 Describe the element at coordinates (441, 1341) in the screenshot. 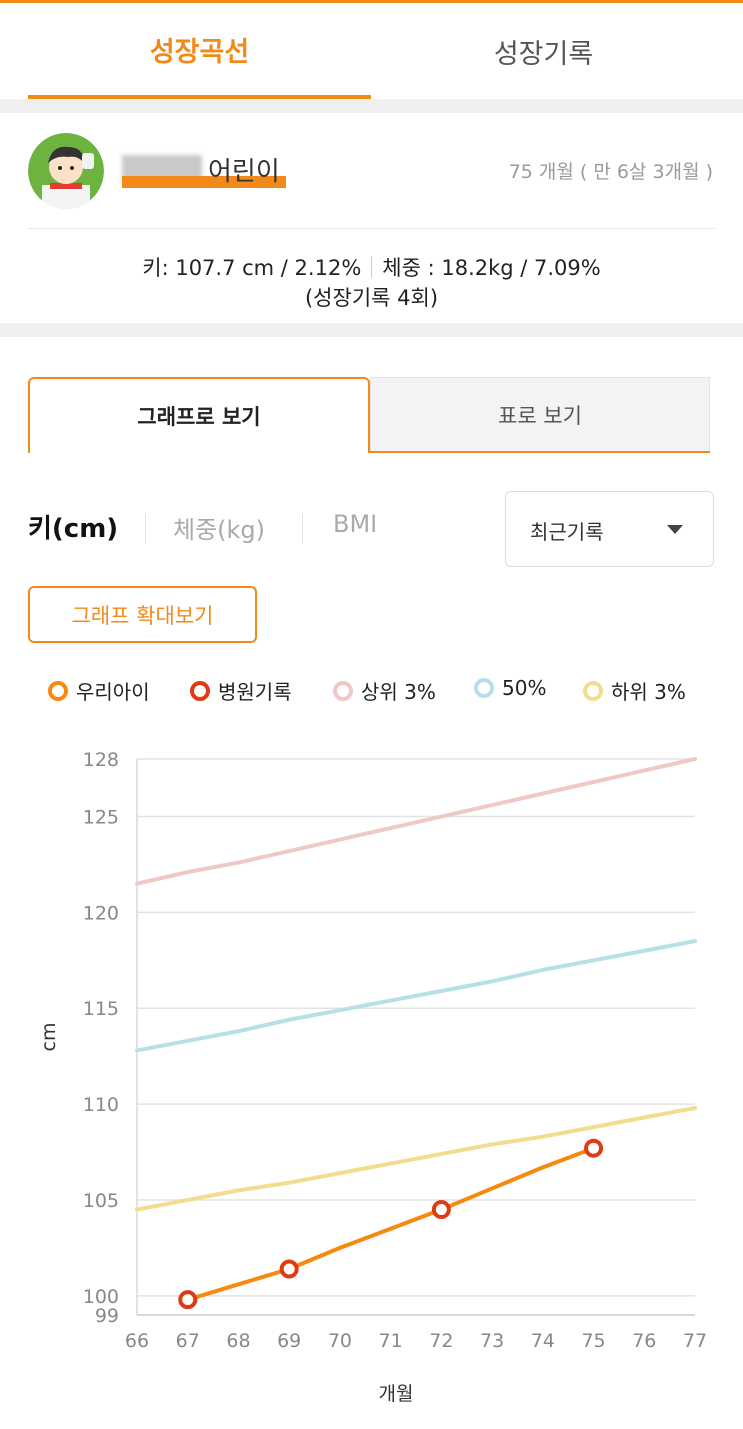

I see `x-tick-label: 72` at that location.